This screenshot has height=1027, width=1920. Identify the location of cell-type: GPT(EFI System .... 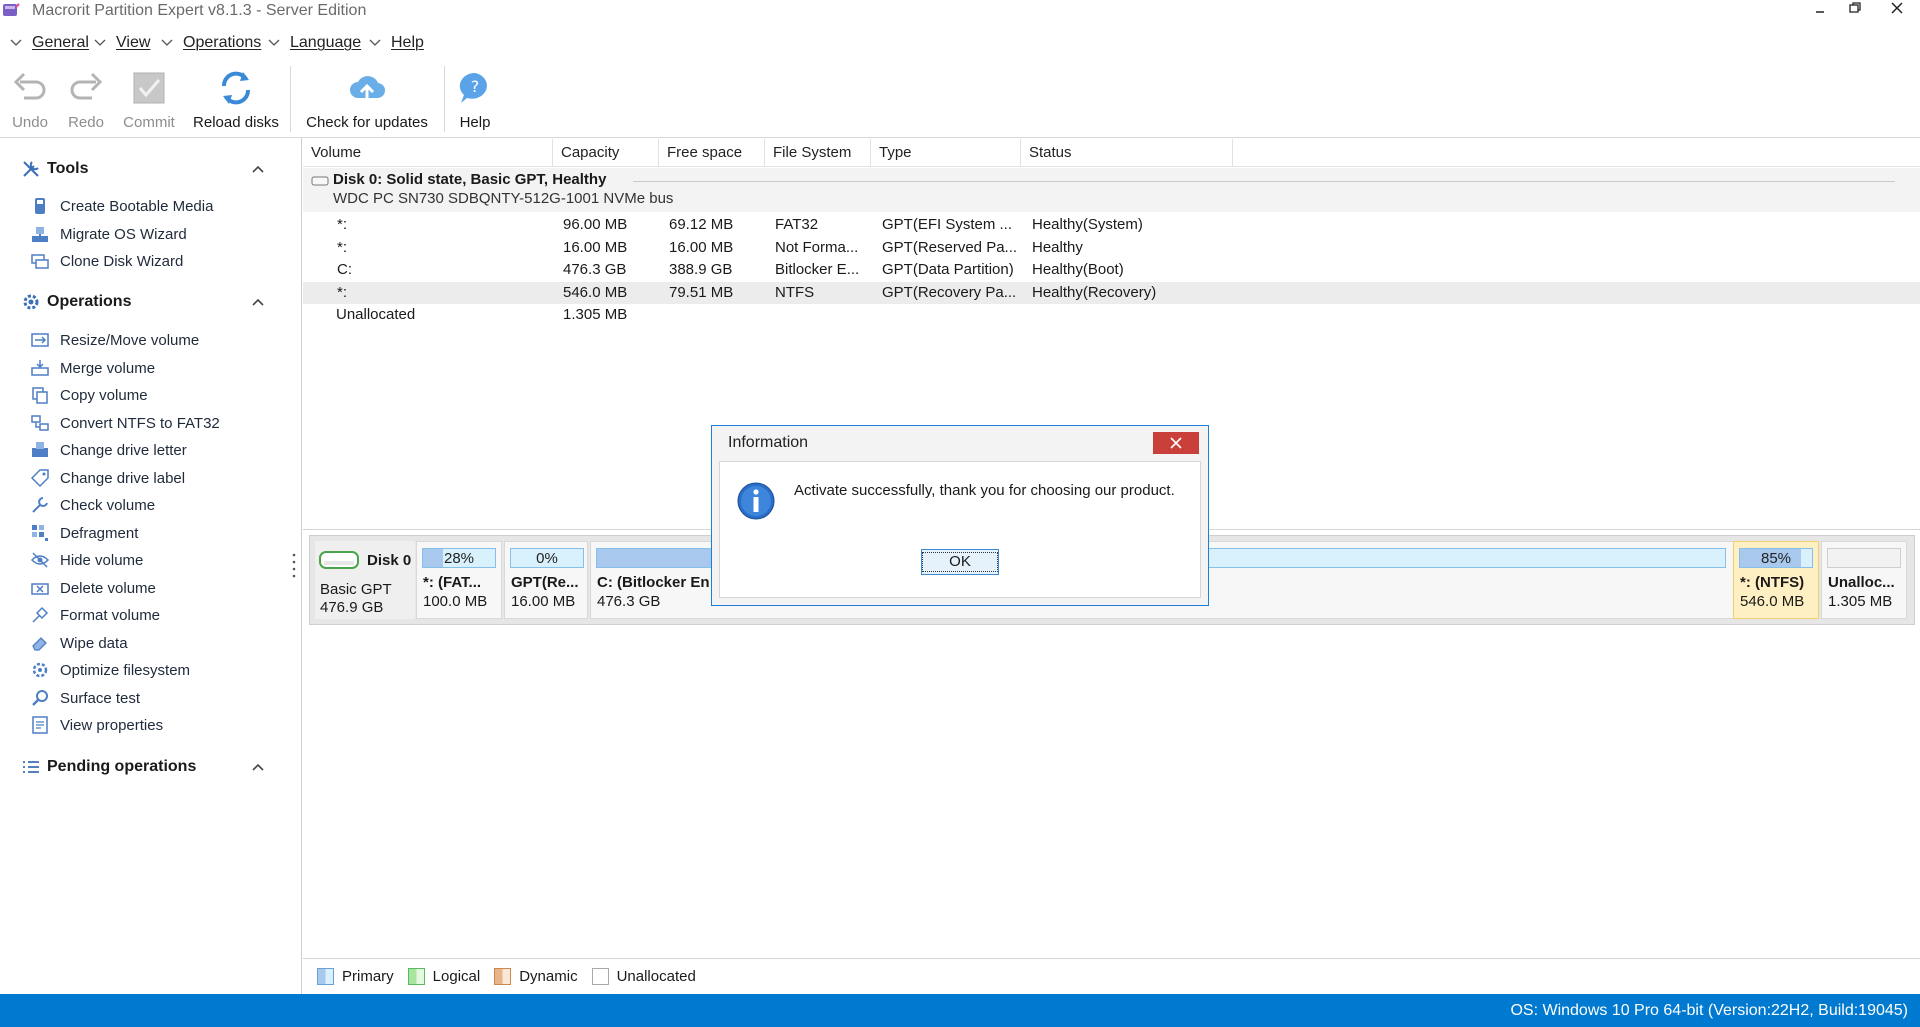
(947, 224).